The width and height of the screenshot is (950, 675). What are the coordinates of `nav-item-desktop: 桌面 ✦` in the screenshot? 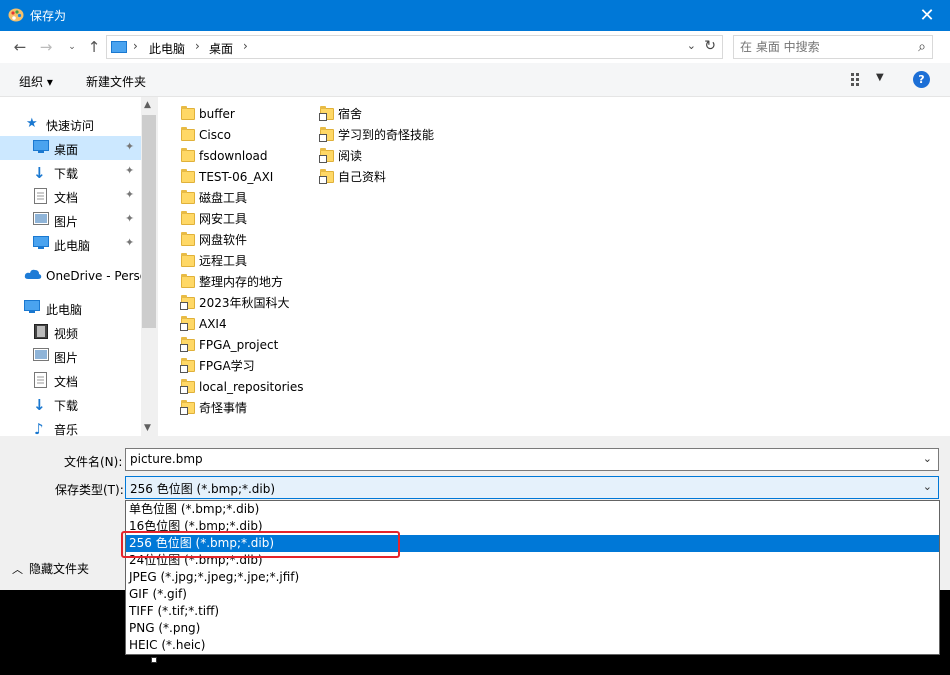 It's located at (70, 148).